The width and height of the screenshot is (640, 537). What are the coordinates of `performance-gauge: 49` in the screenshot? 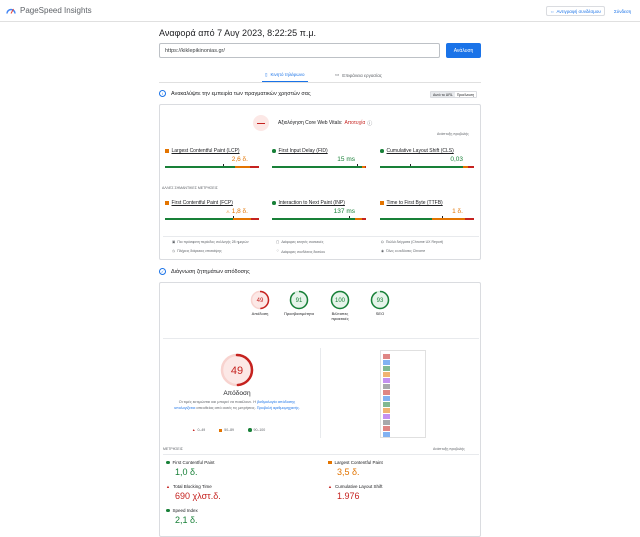 It's located at (237, 370).